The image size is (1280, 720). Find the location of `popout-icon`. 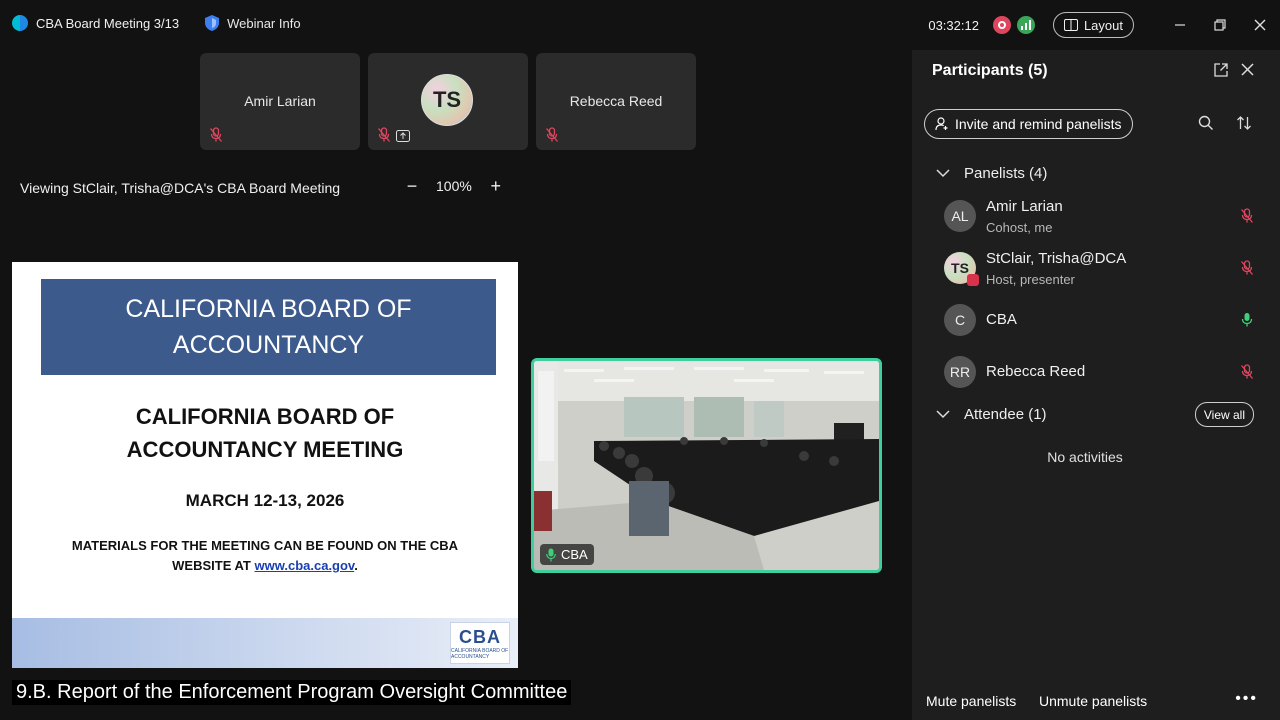

popout-icon is located at coordinates (1221, 70).